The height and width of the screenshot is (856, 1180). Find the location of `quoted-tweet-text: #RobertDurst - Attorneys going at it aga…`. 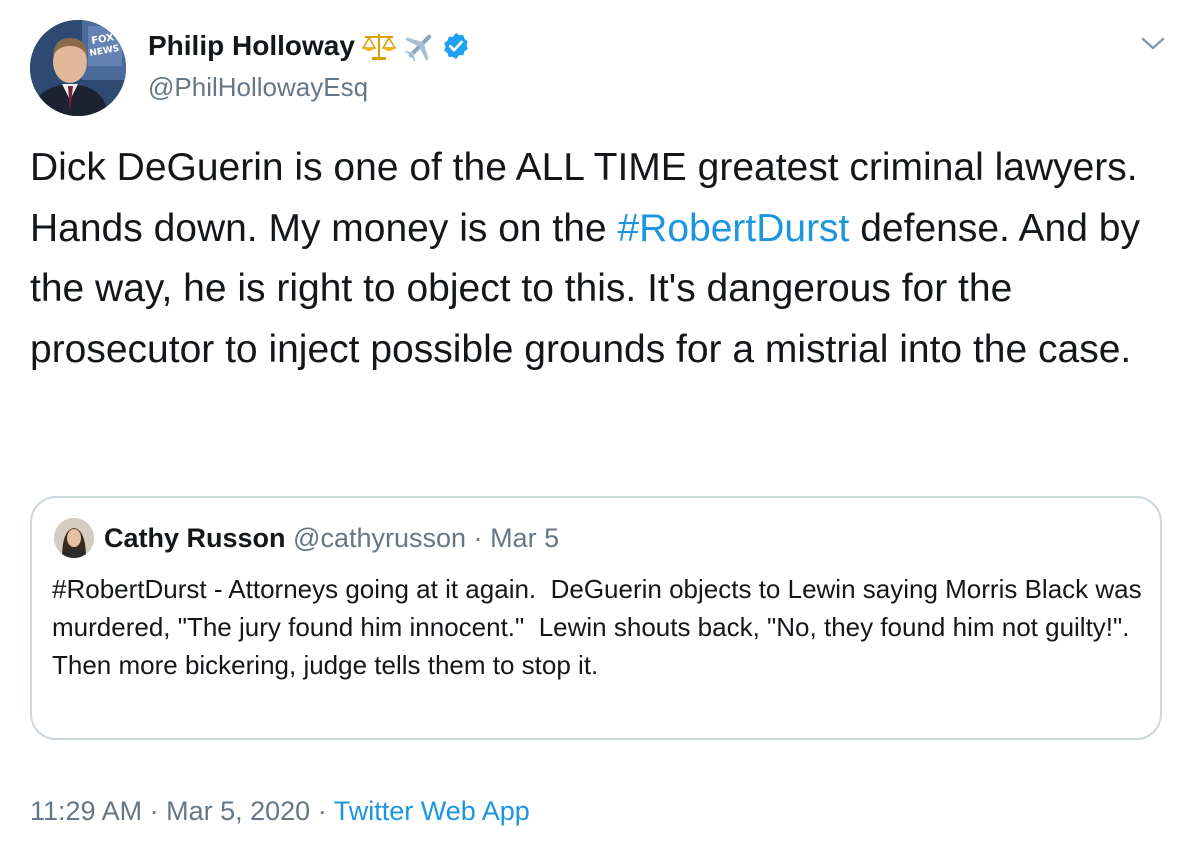

quoted-tweet-text: #RobertDurst - Attorneys going at it aga… is located at coordinates (600, 627).